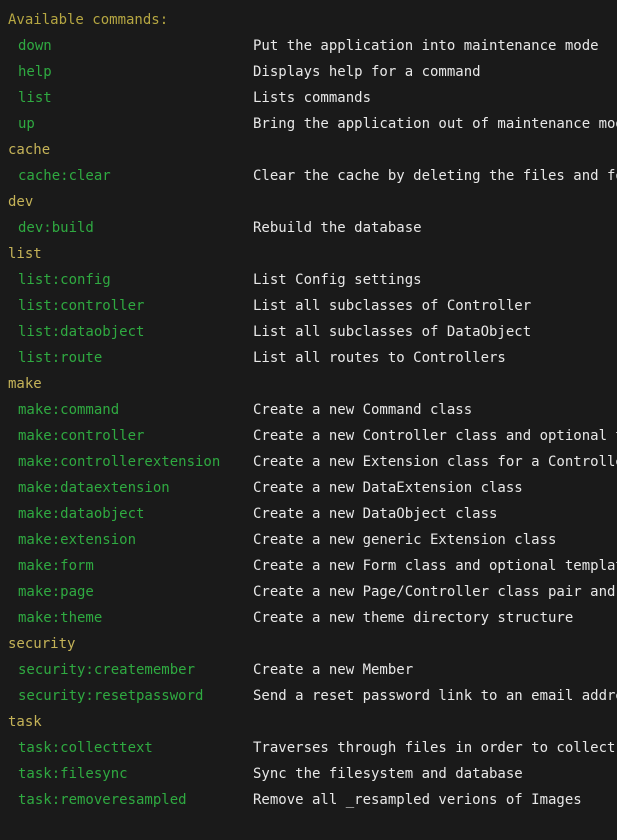  Describe the element at coordinates (375, 514) in the screenshot. I see `command-description: Create a new DataObject class` at that location.